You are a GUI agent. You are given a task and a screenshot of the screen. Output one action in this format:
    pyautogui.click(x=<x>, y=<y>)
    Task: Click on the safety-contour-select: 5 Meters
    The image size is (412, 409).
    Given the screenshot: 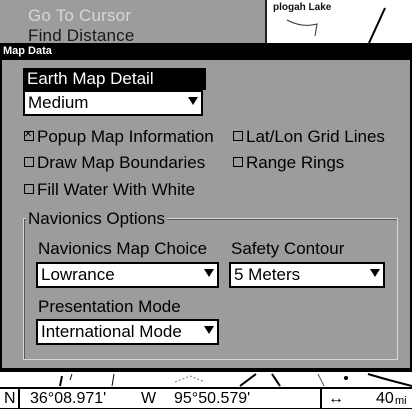 What is the action you would take?
    pyautogui.click(x=307, y=275)
    